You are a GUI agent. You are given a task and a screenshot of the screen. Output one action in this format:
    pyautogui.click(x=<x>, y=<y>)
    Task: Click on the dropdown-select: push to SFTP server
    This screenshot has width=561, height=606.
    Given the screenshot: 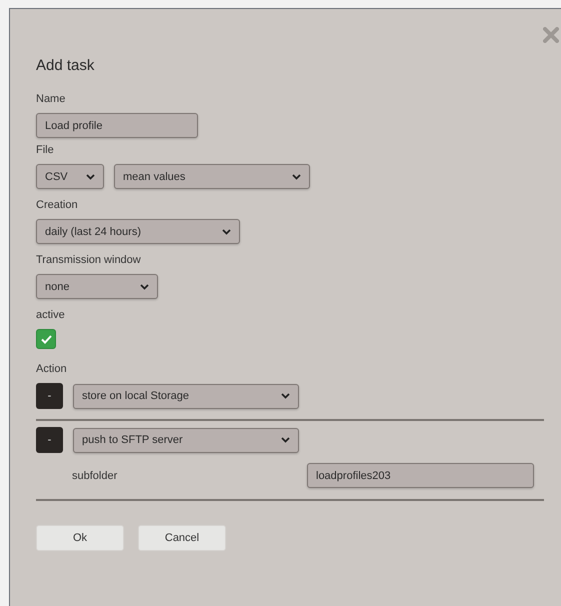 What is the action you would take?
    pyautogui.click(x=186, y=440)
    